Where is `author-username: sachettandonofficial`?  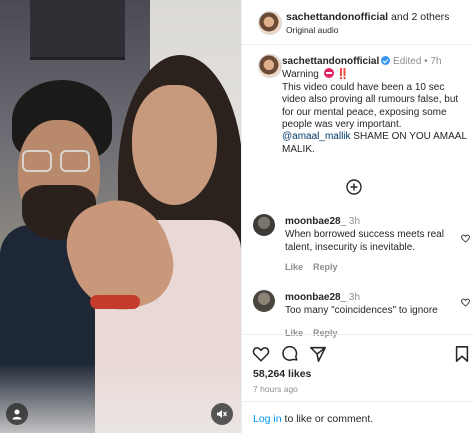
author-username: sachettandonofficial is located at coordinates (337, 17).